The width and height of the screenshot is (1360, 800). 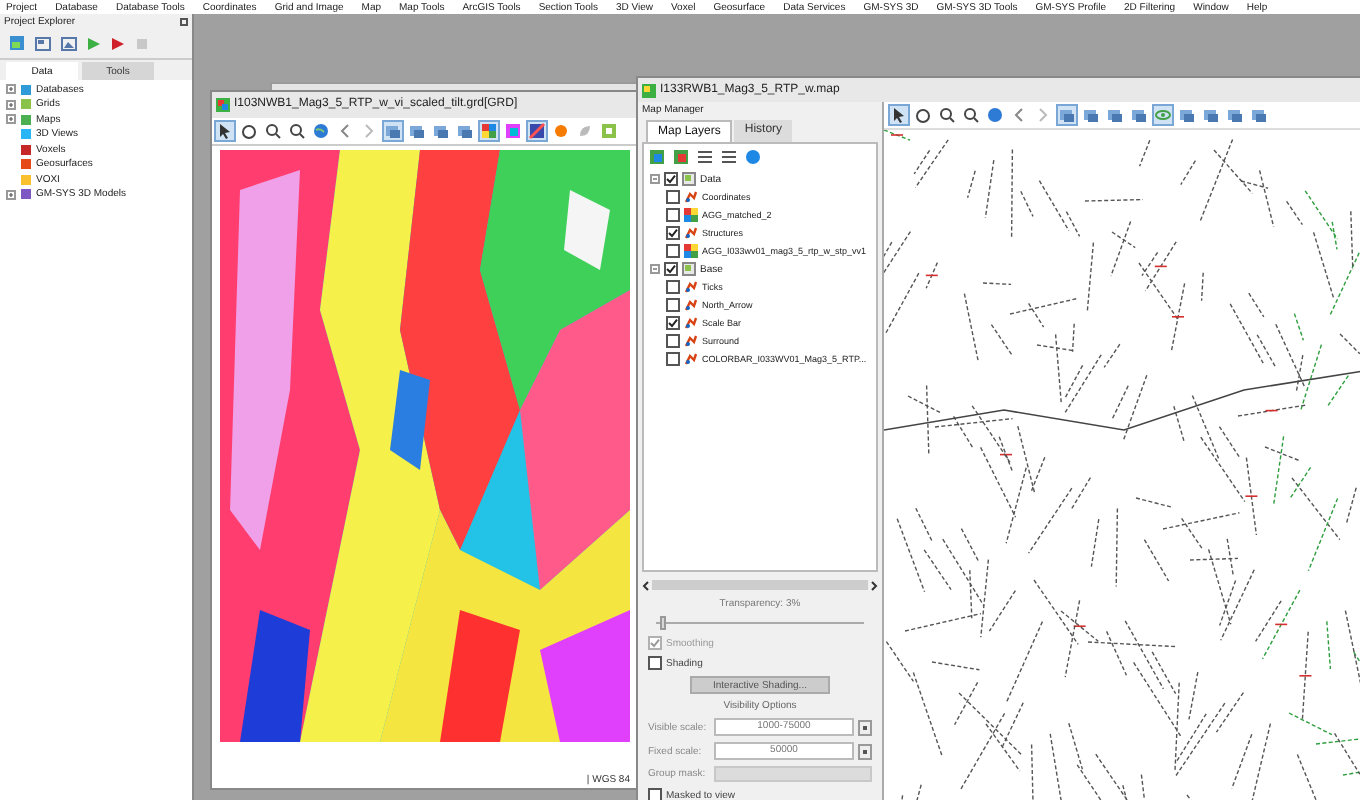 What do you see at coordinates (17, 43) in the screenshot?
I see `database-icon` at bounding box center [17, 43].